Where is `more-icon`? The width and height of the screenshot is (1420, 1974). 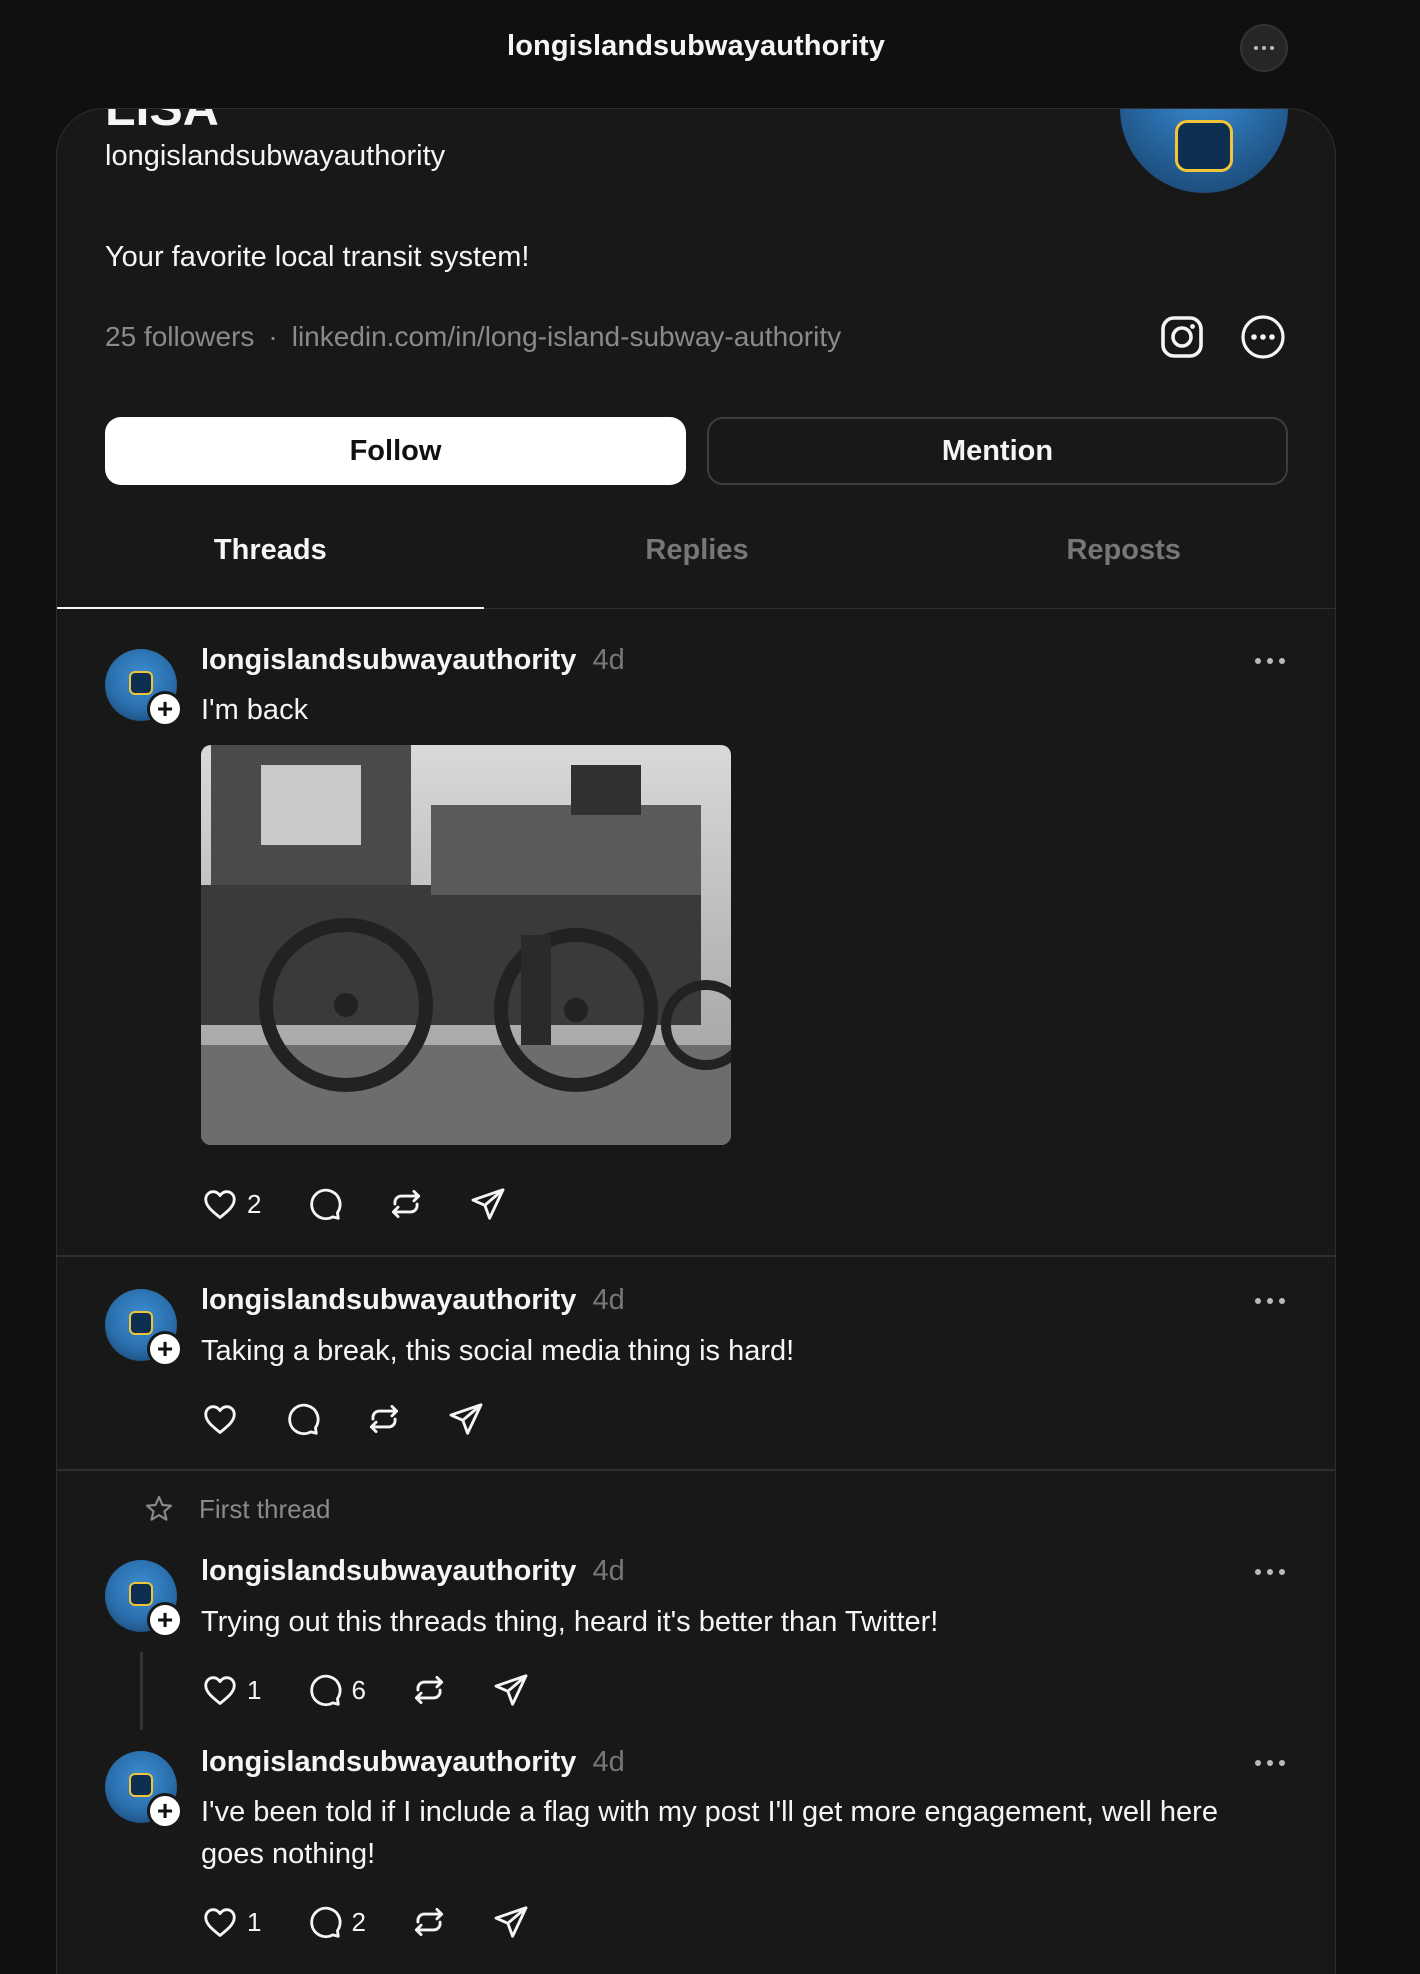
more-icon is located at coordinates (1264, 48).